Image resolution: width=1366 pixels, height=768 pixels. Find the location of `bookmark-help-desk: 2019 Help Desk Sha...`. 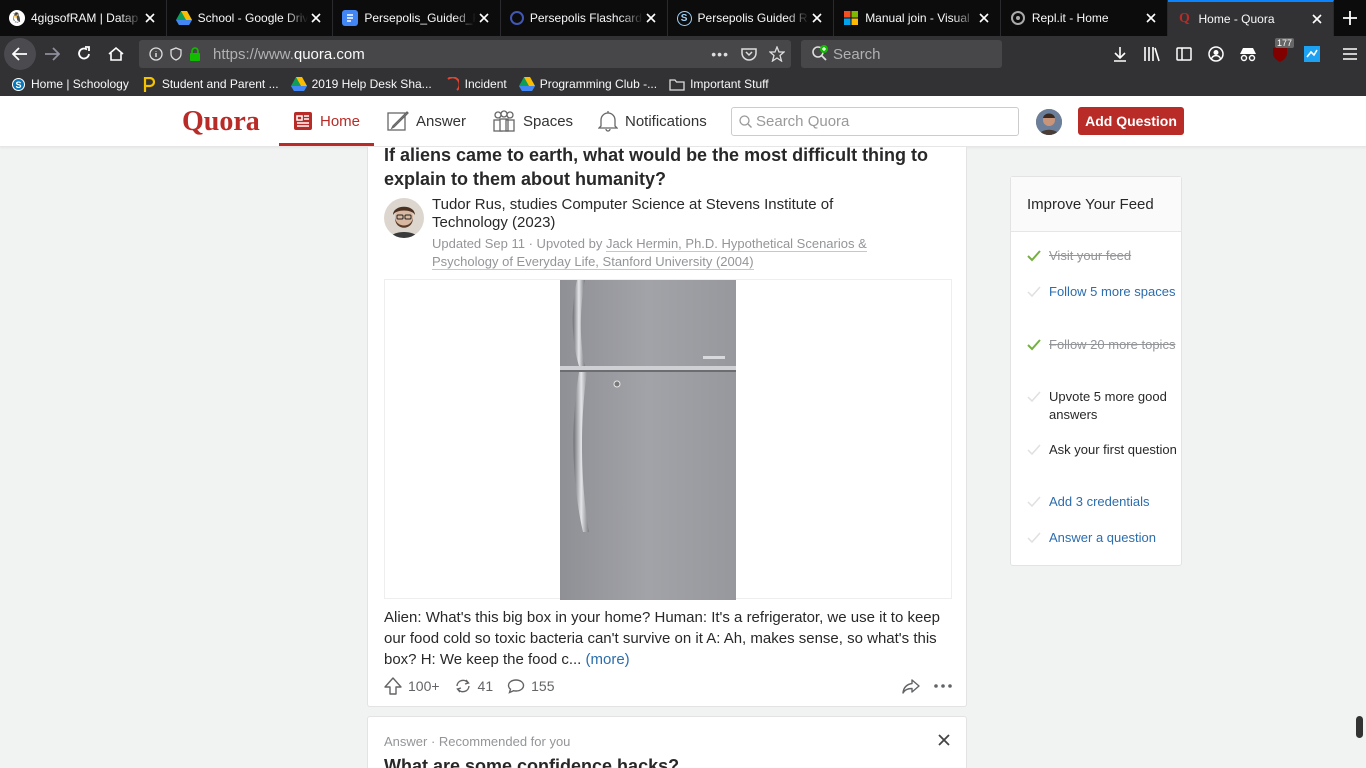

bookmark-help-desk: 2019 Help Desk Sha... is located at coordinates (361, 84).